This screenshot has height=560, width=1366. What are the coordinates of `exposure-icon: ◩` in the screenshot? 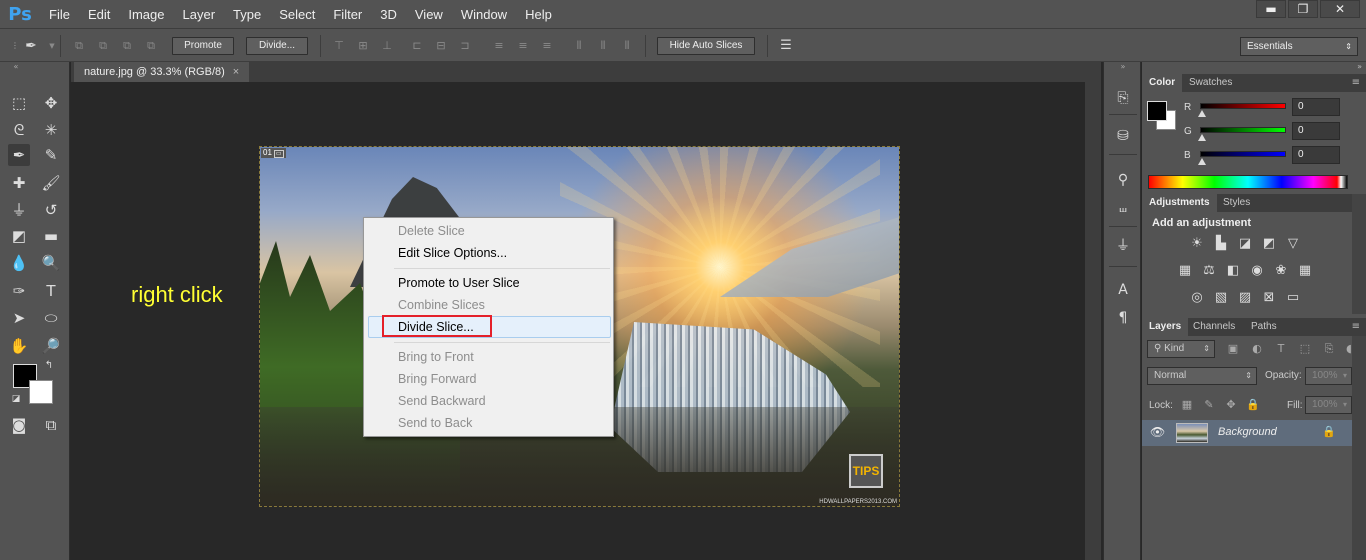 It's located at (1269, 244).